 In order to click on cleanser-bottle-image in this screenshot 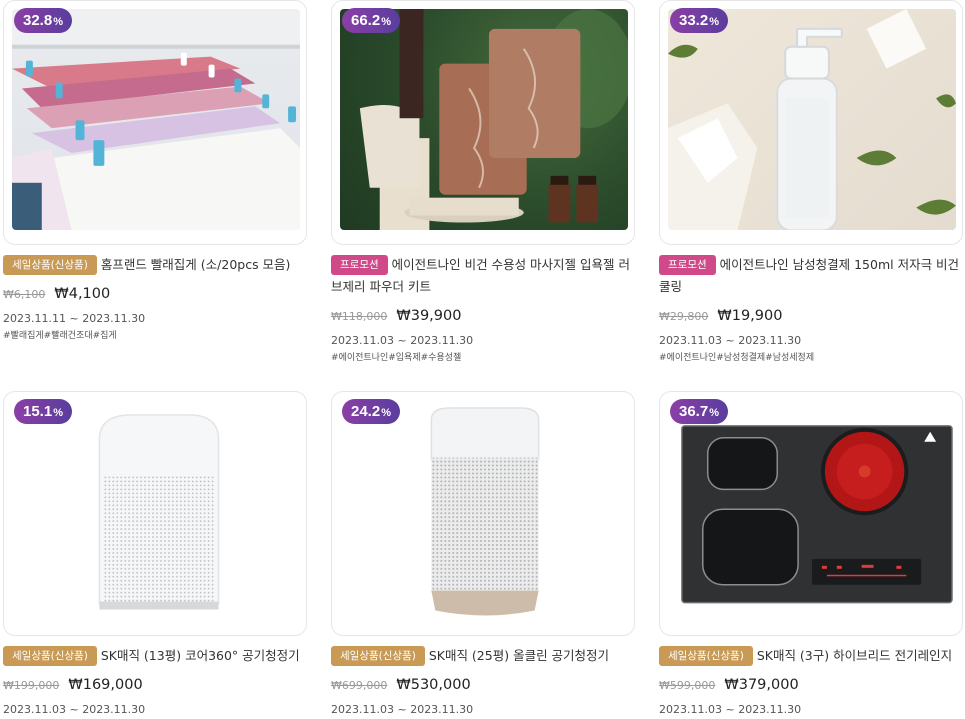, I will do `click(812, 120)`.